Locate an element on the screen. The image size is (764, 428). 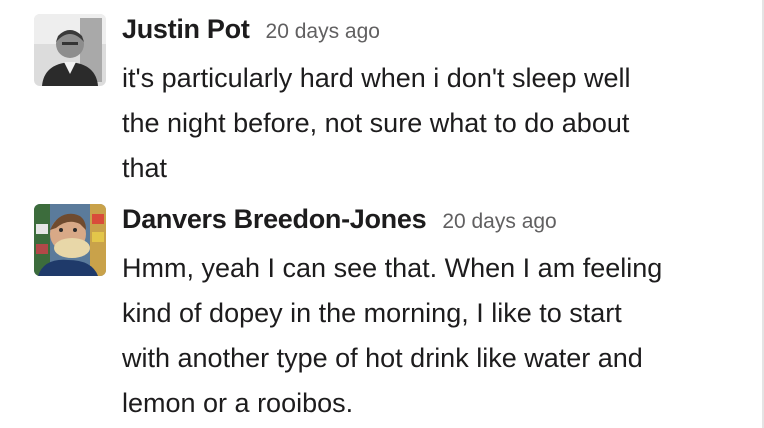
message-header: Danvers Breedon-Jones 20 days ago is located at coordinates (439, 222).